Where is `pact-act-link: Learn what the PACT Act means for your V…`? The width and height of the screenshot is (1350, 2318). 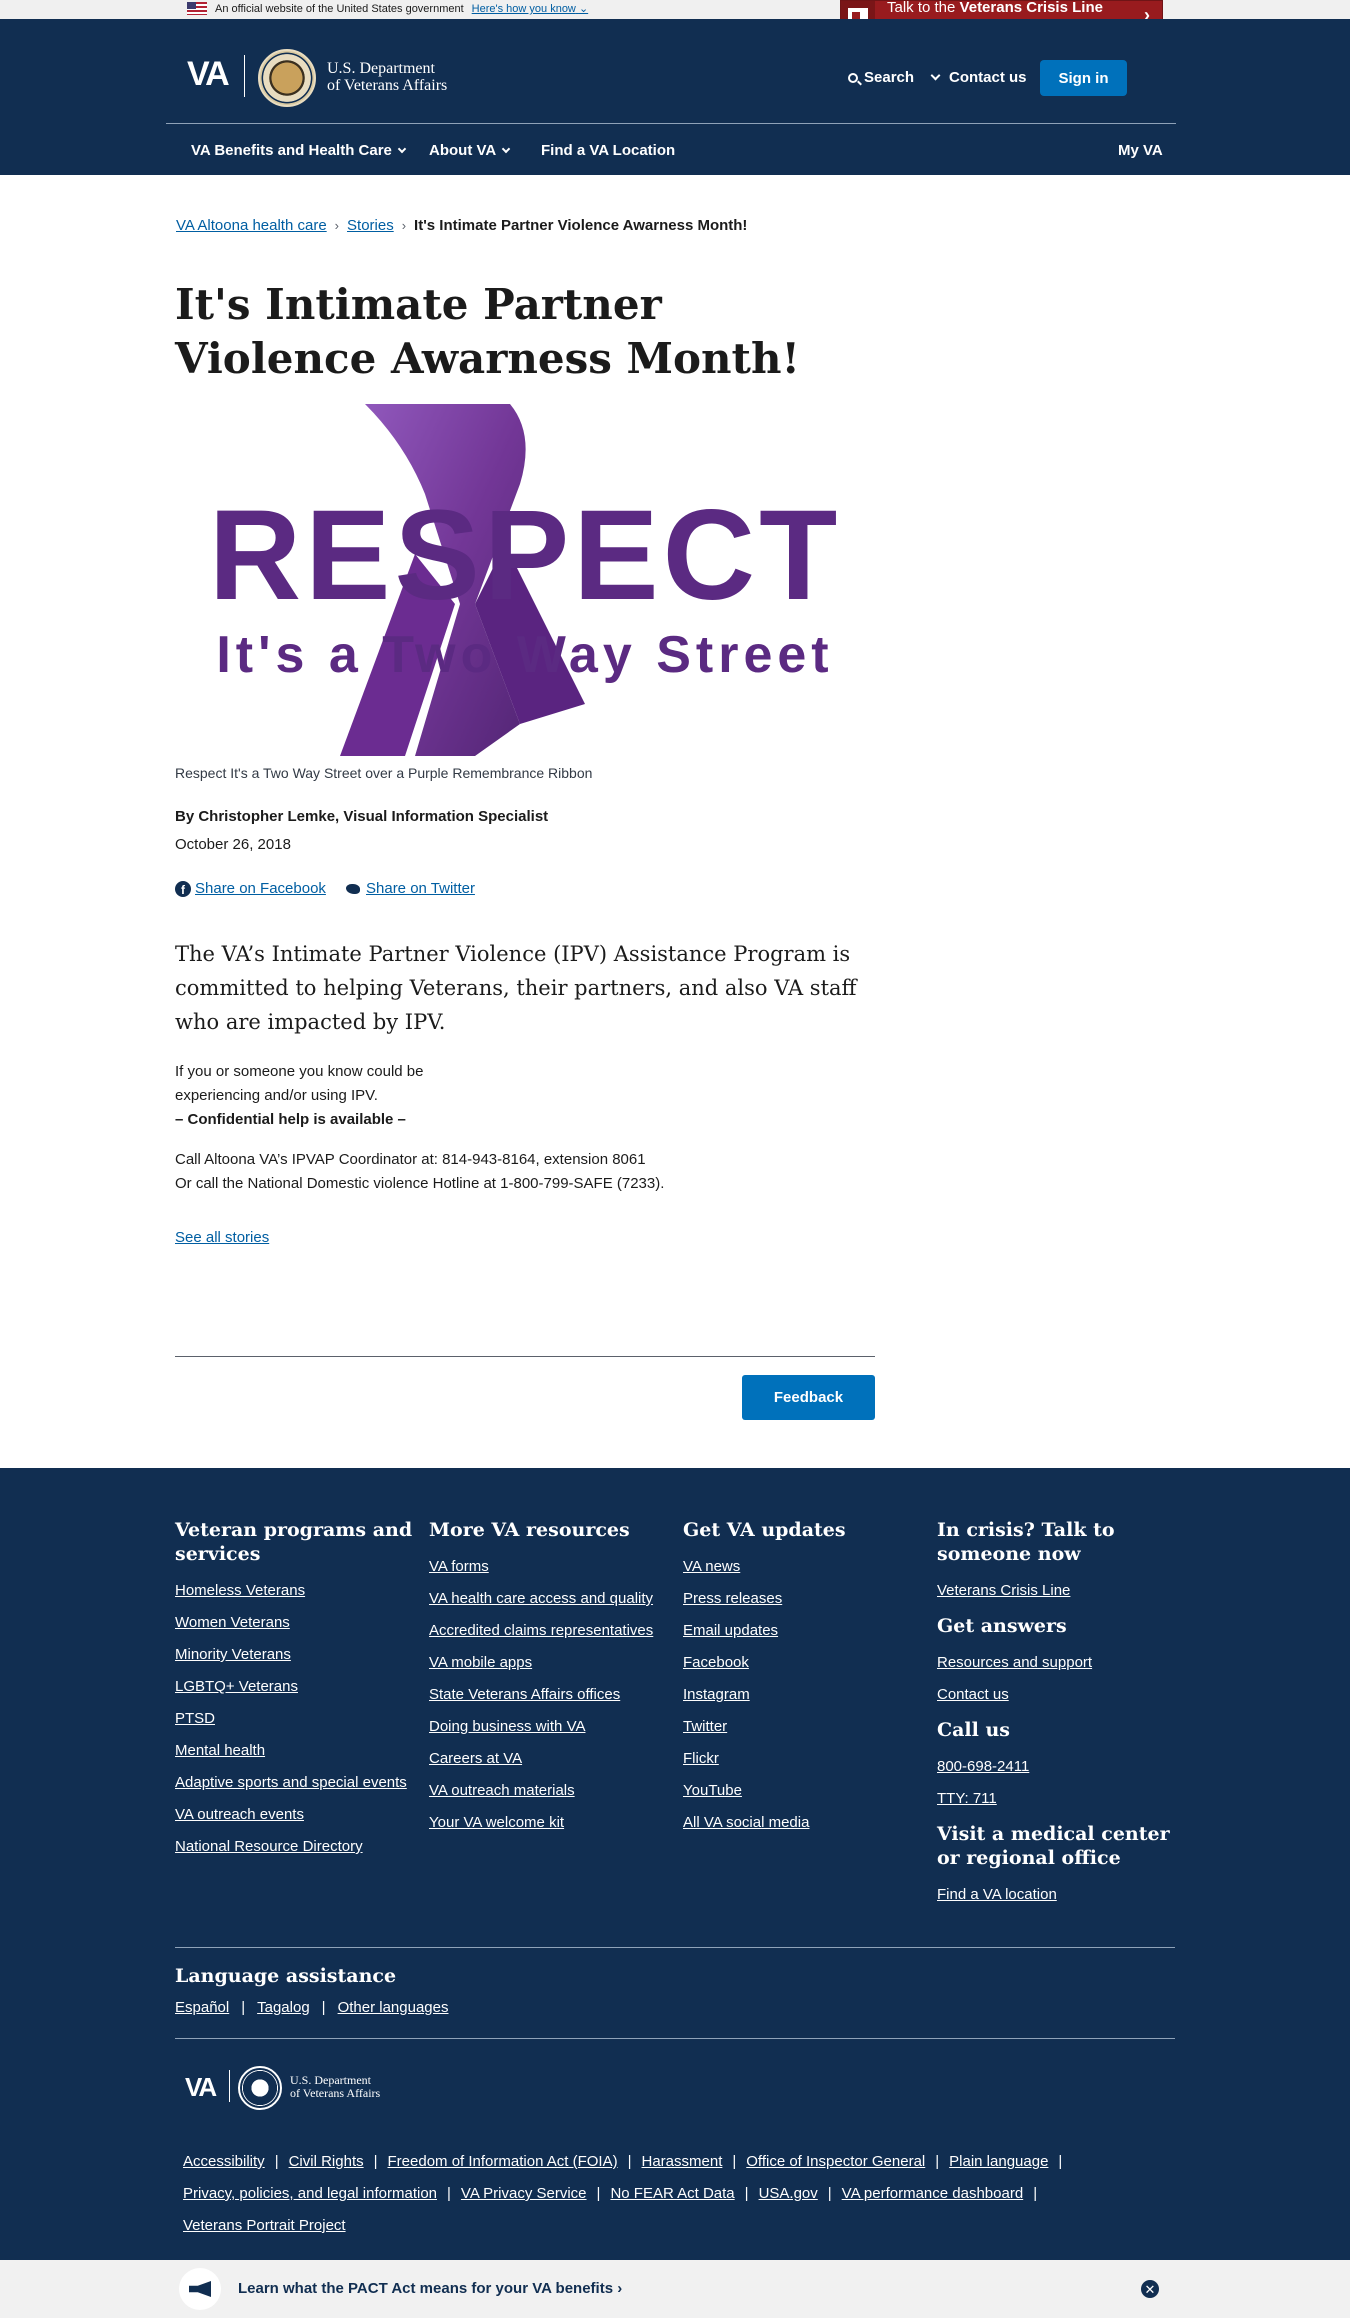 pact-act-link: Learn what the PACT Act means for your V… is located at coordinates (430, 2288).